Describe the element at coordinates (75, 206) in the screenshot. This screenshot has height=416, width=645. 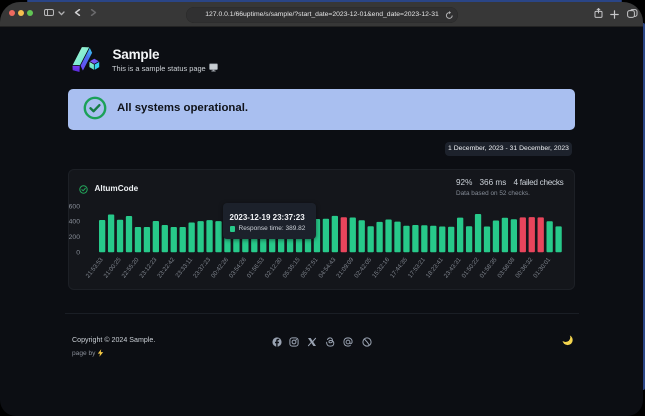
I see `svg-text: 600` at that location.